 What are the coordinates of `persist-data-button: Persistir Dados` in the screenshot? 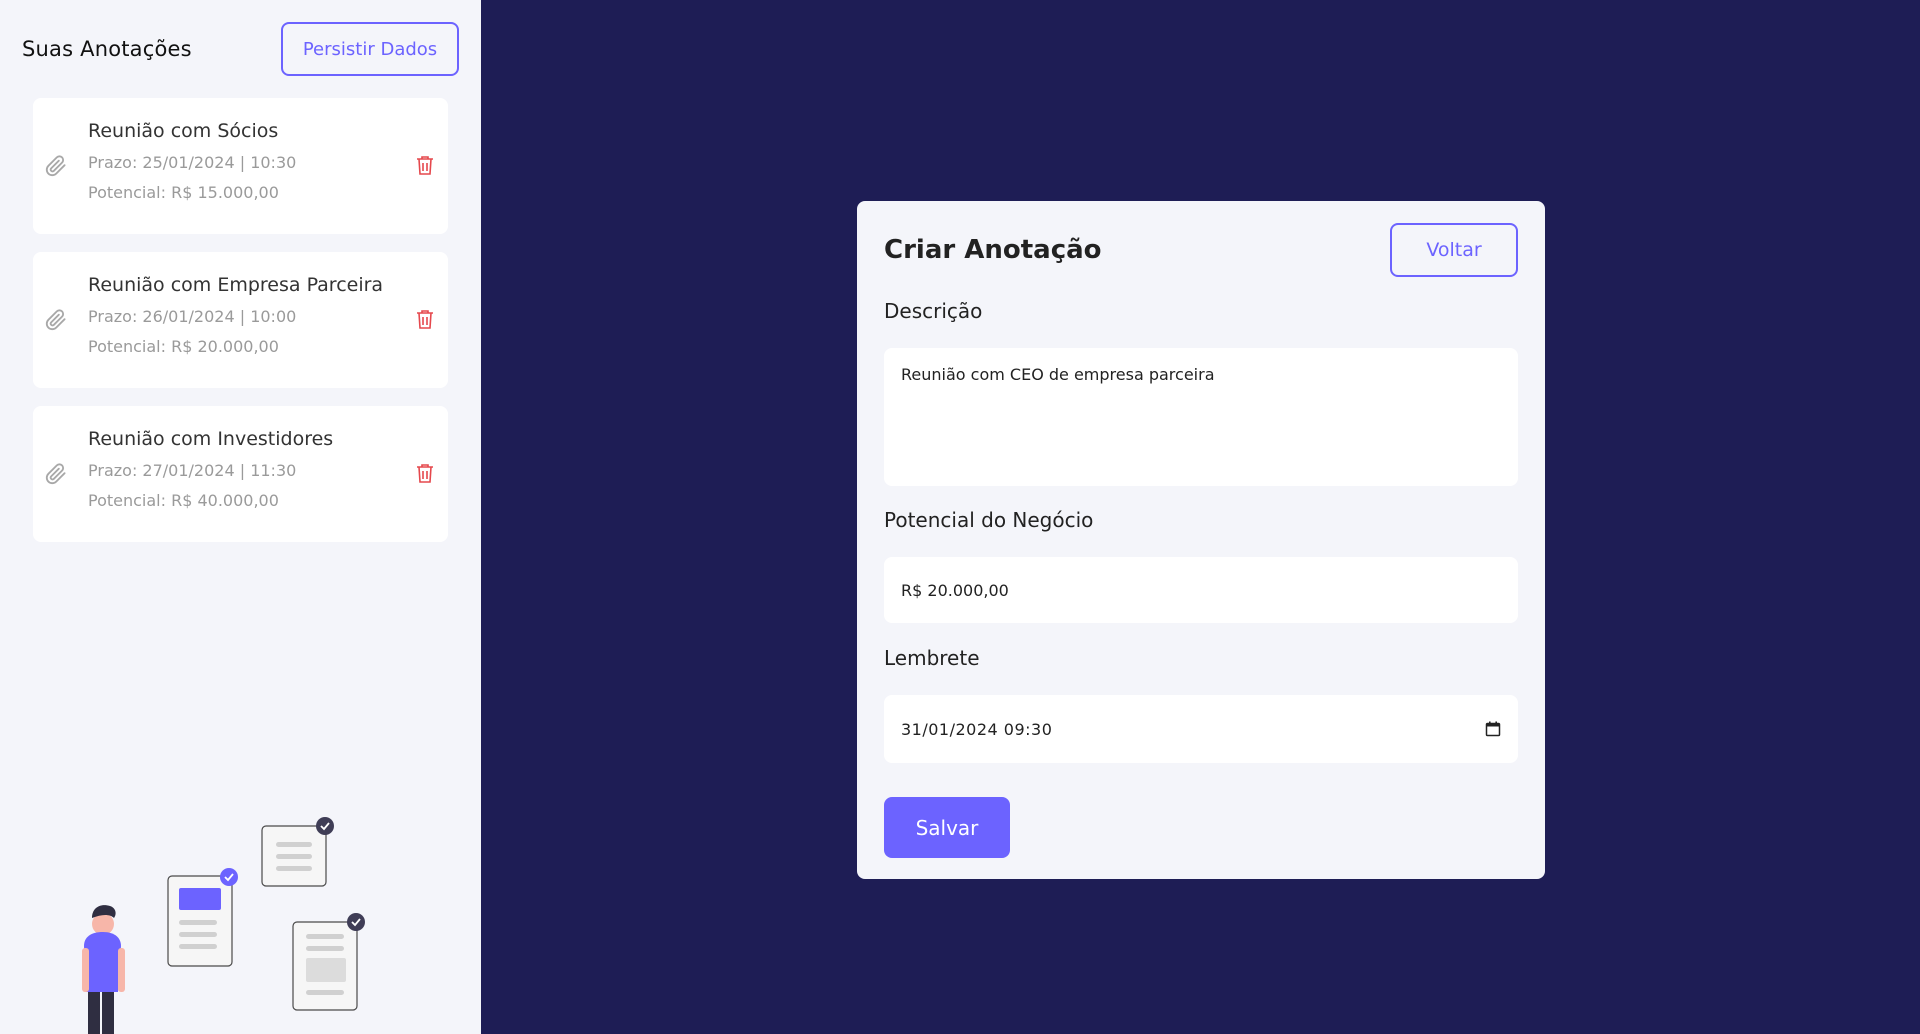 It's located at (370, 49).